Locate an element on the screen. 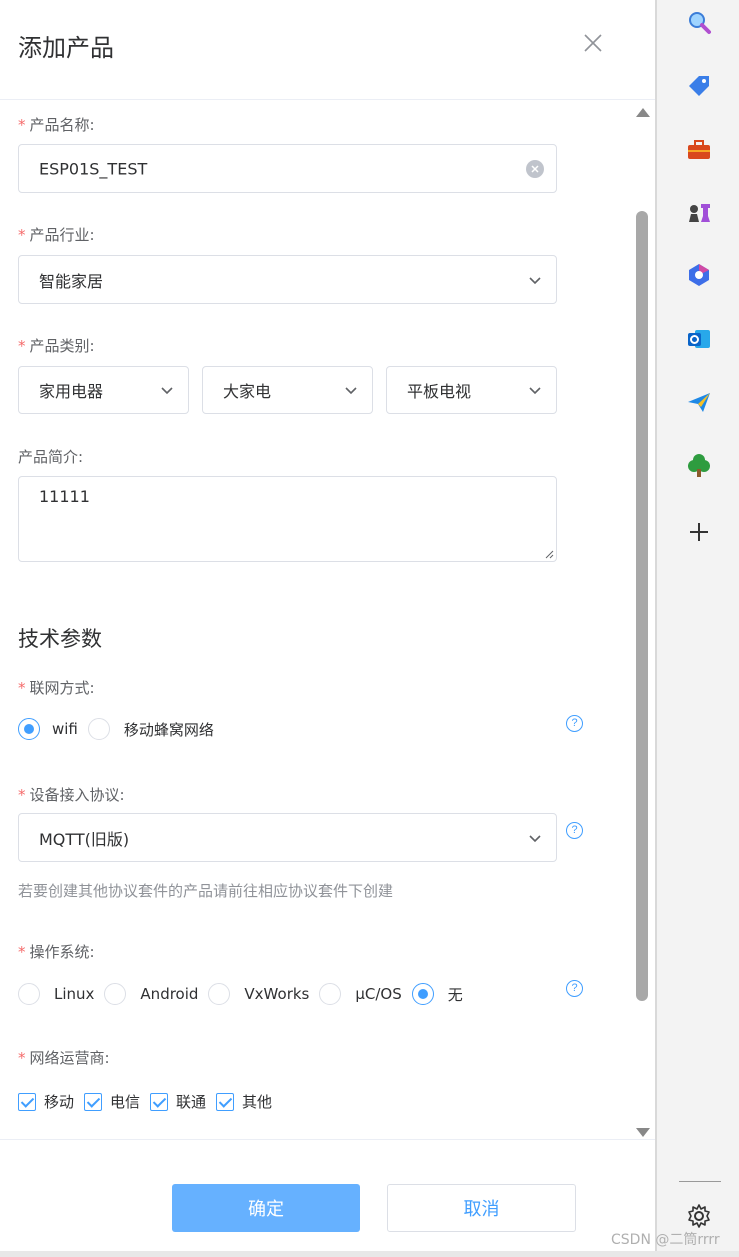 The height and width of the screenshot is (1257, 739). form-scrollbar is located at coordinates (642, 620).